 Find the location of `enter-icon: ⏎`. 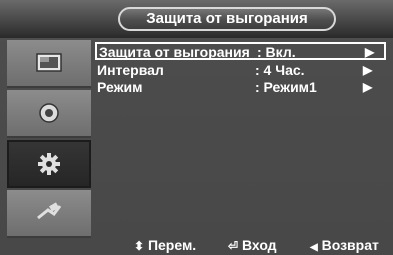

enter-icon: ⏎ is located at coordinates (233, 246).